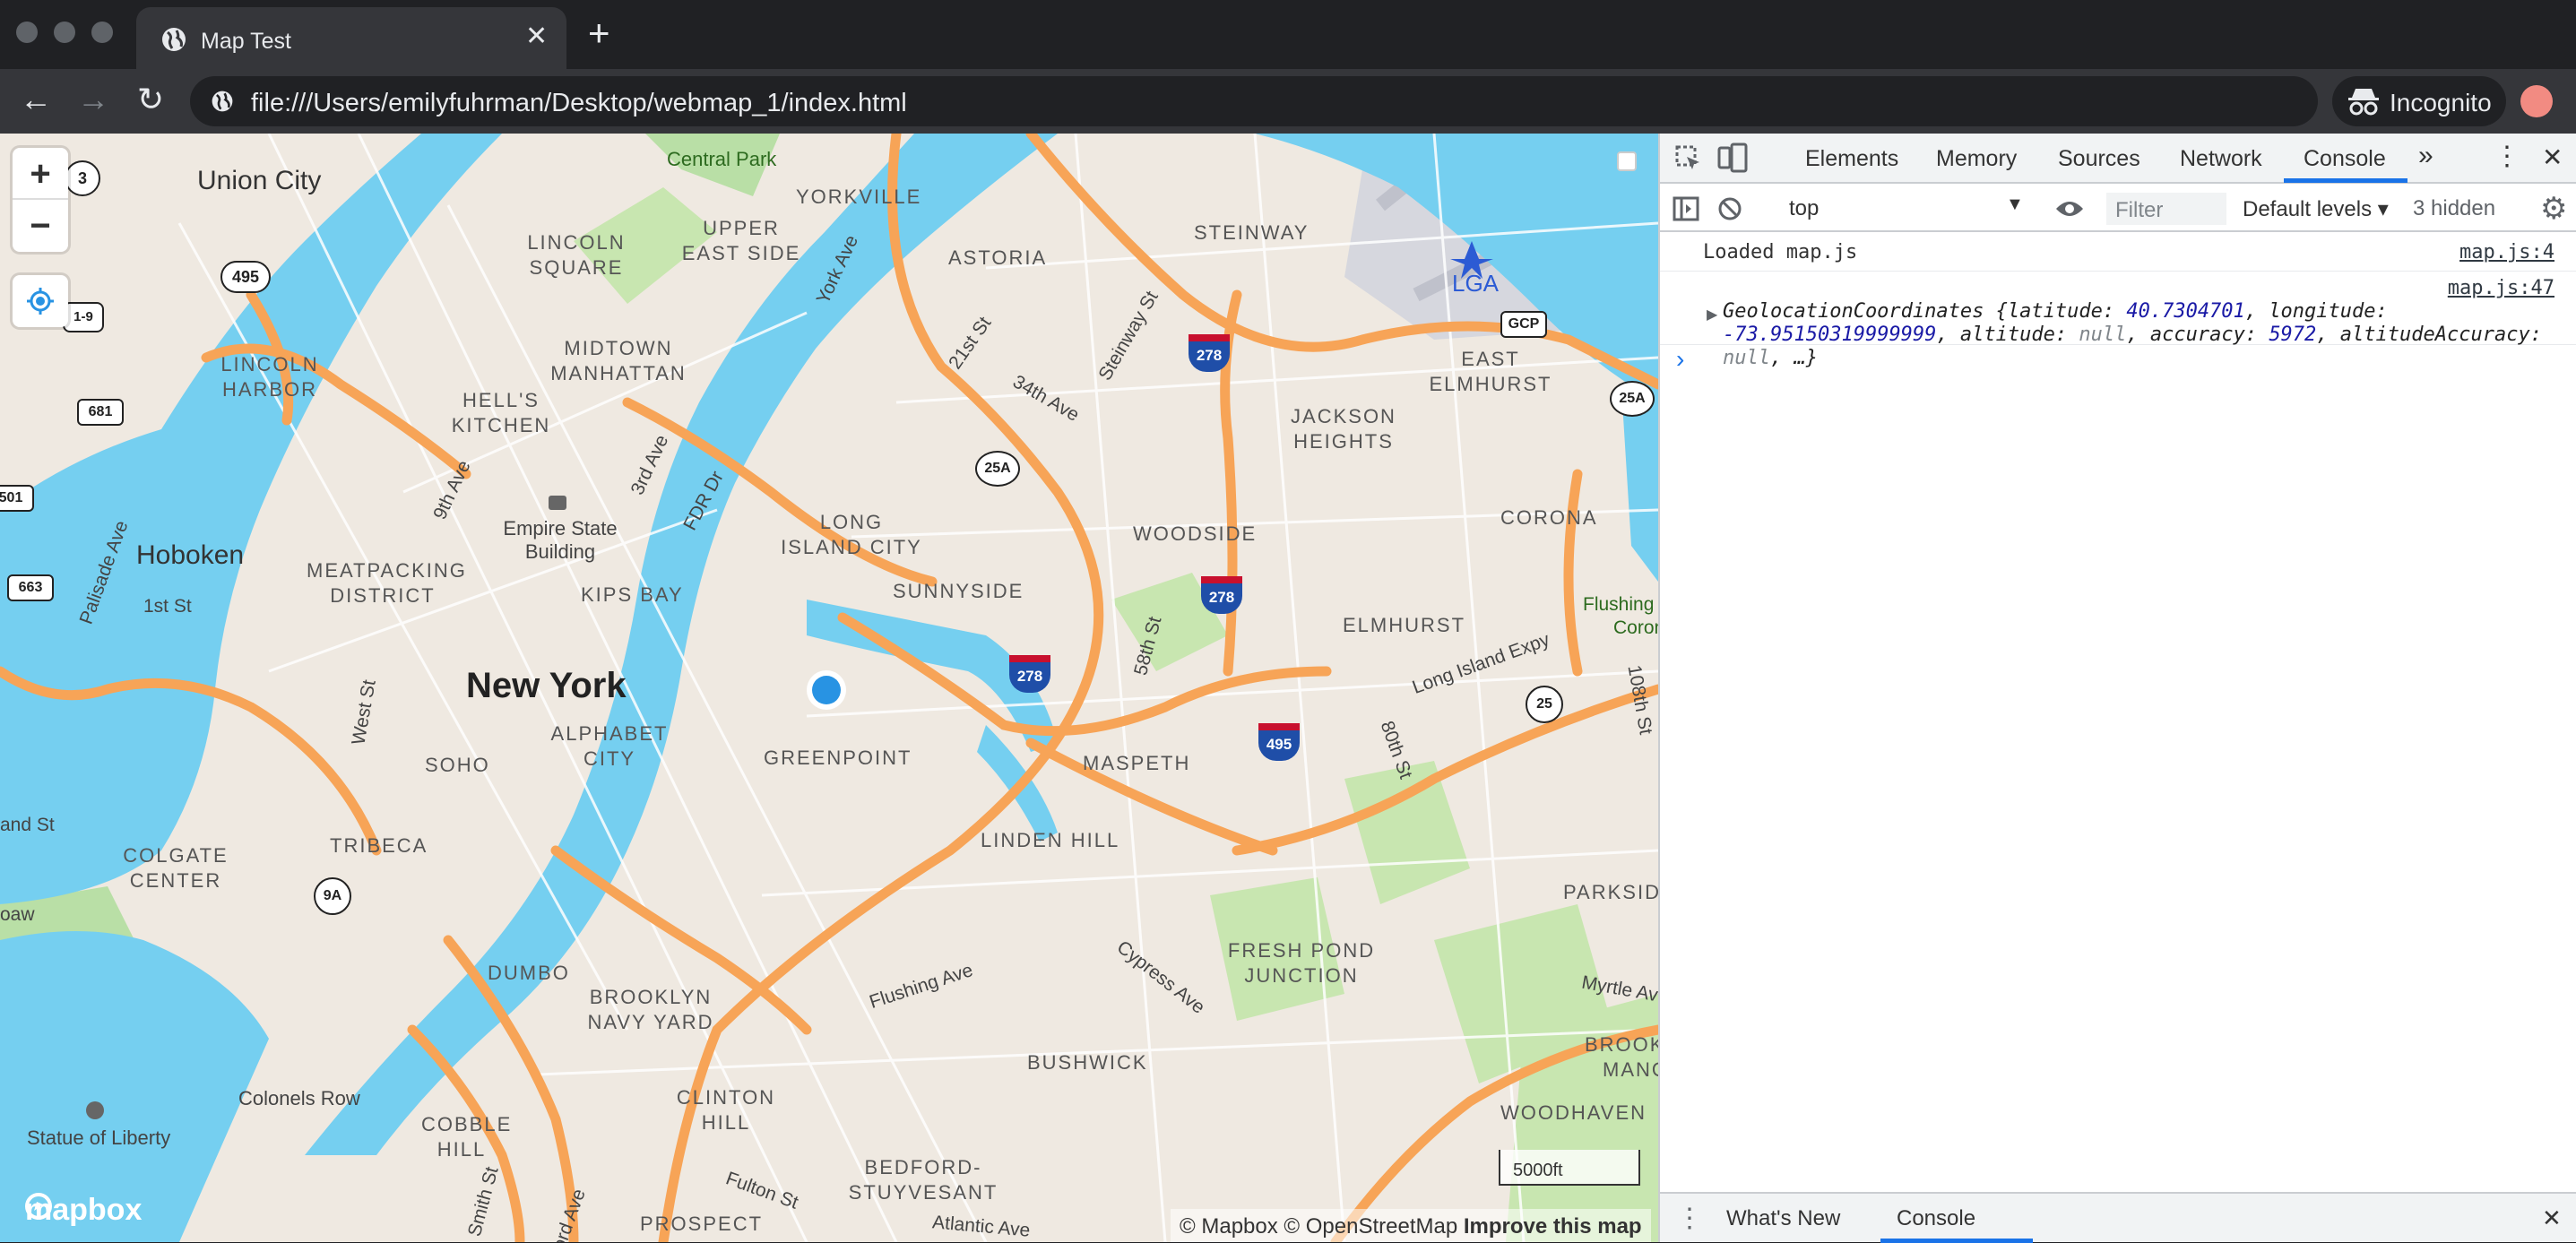 The height and width of the screenshot is (1243, 2576). I want to click on route-shield: 495, so click(245, 277).